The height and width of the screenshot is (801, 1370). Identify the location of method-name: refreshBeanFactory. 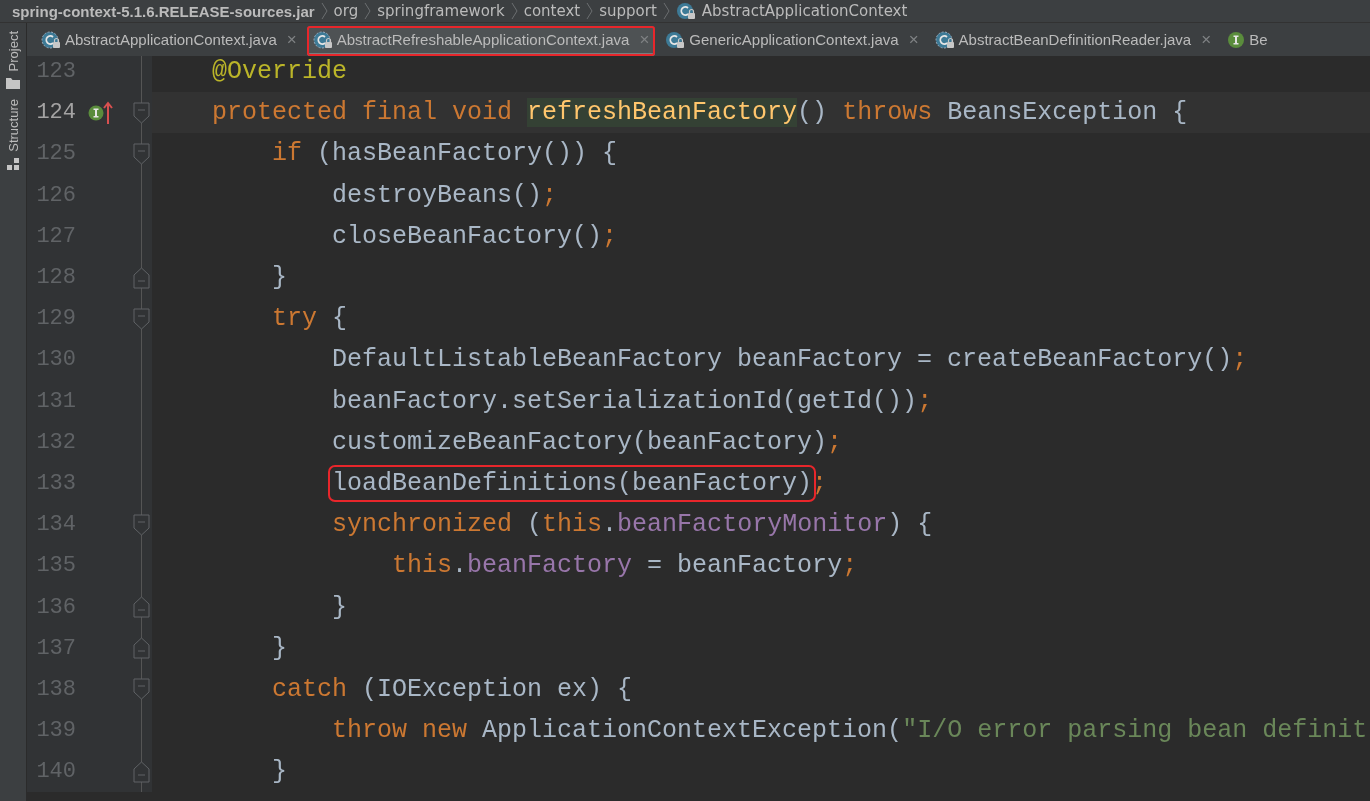
(662, 113).